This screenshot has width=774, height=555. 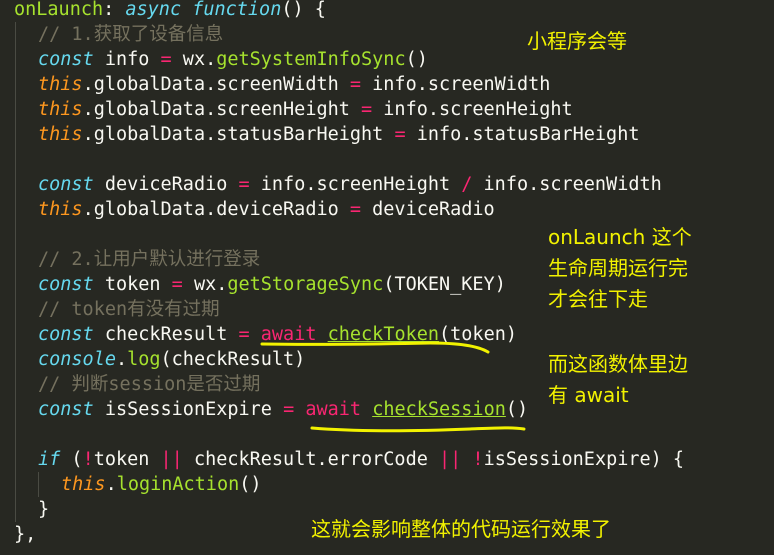 What do you see at coordinates (461, 529) in the screenshot?
I see `annotation-bottom: 这就会影响整体的代码运行效果了` at bounding box center [461, 529].